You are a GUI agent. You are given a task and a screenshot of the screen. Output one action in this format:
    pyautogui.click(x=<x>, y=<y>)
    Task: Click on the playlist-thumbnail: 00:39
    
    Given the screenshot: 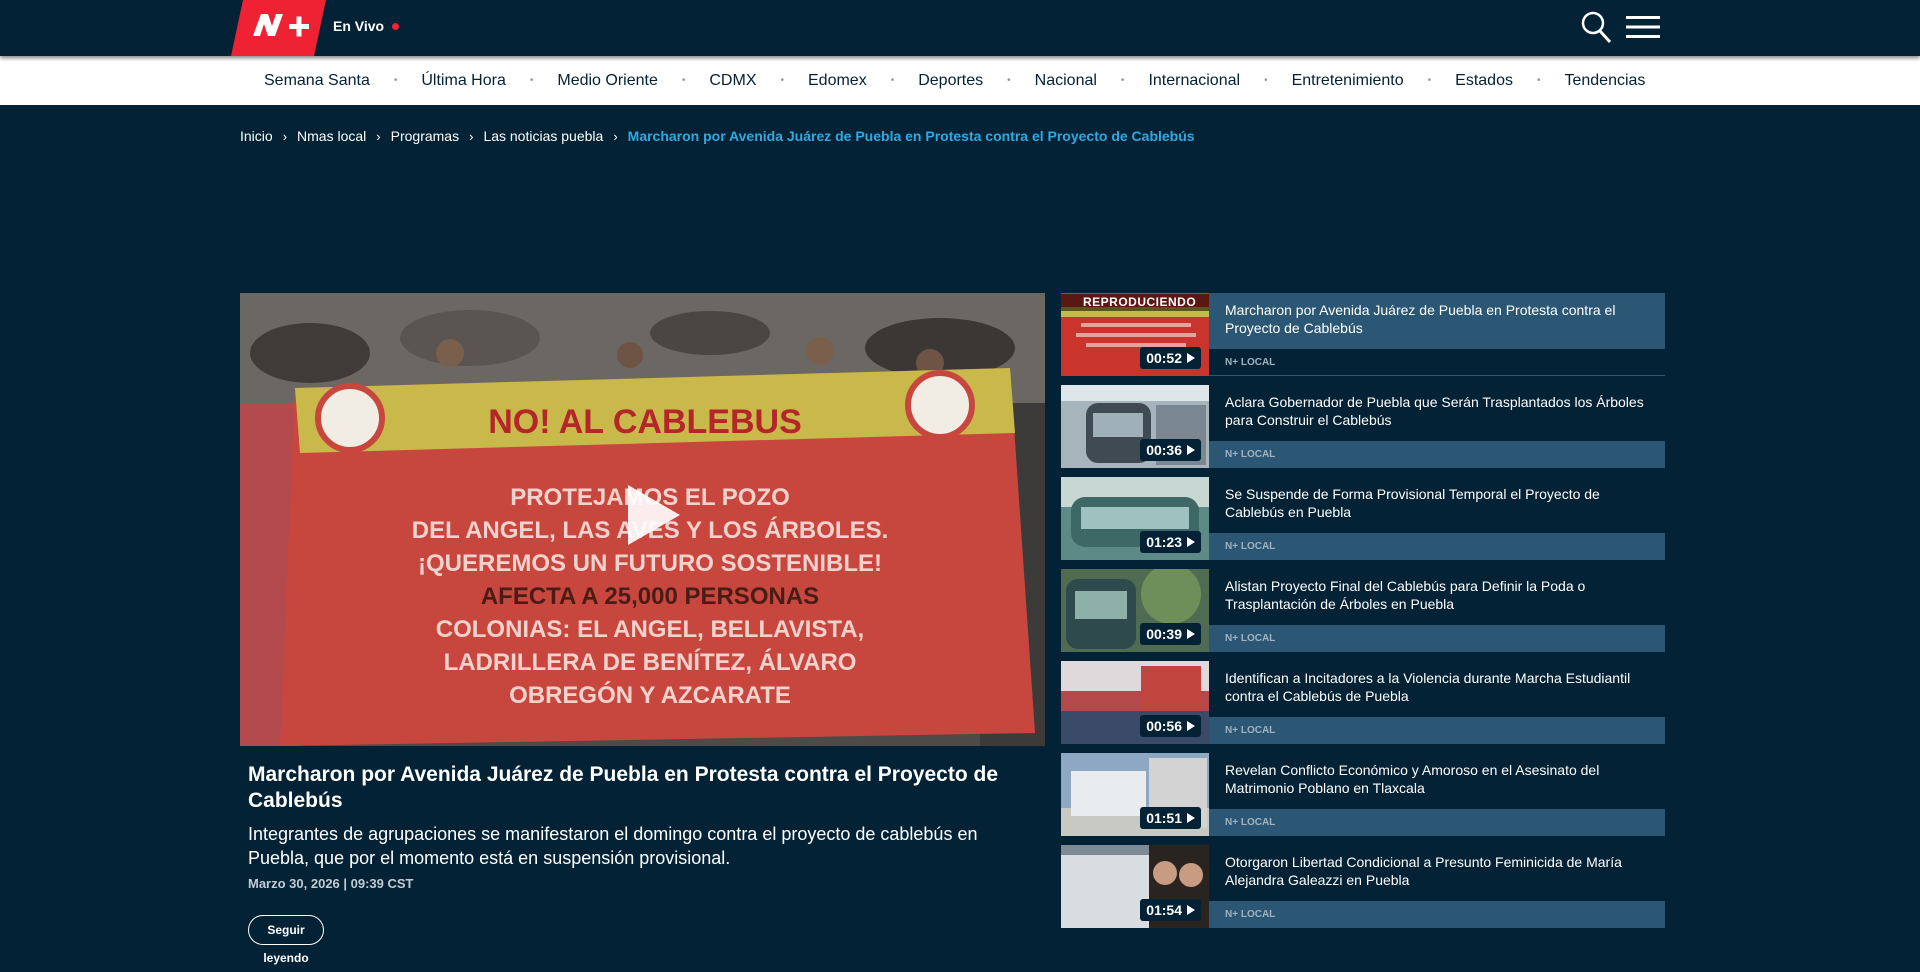 What is the action you would take?
    pyautogui.click(x=1135, y=610)
    